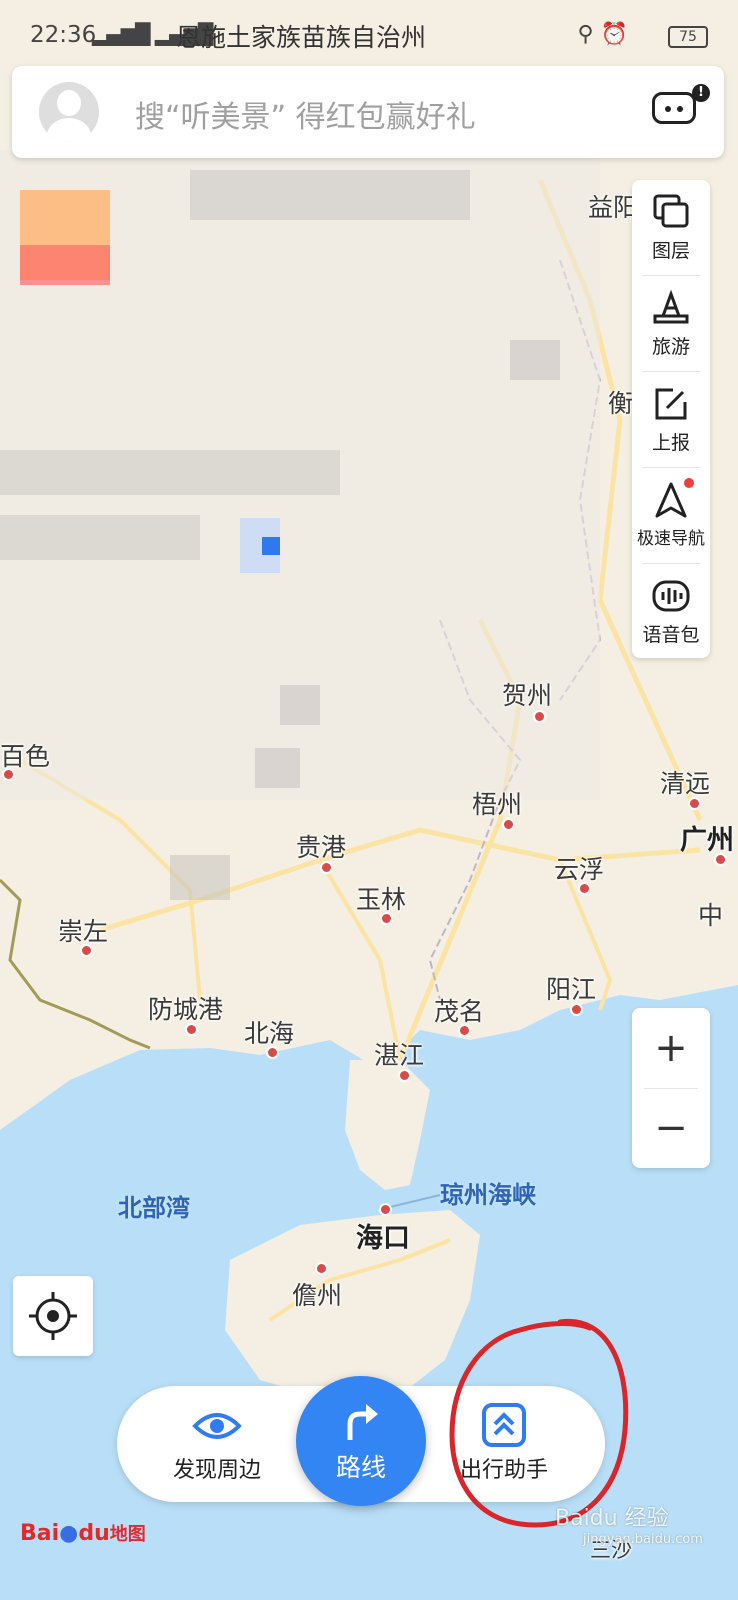 The image size is (738, 1600). Describe the element at coordinates (689, 483) in the screenshot. I see `badge-dot` at that location.